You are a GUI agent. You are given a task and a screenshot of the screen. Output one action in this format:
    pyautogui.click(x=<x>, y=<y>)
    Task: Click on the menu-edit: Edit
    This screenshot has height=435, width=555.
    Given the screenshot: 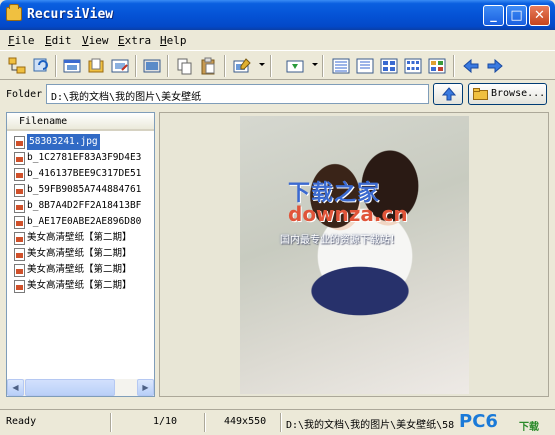 What is the action you would take?
    pyautogui.click(x=58, y=40)
    